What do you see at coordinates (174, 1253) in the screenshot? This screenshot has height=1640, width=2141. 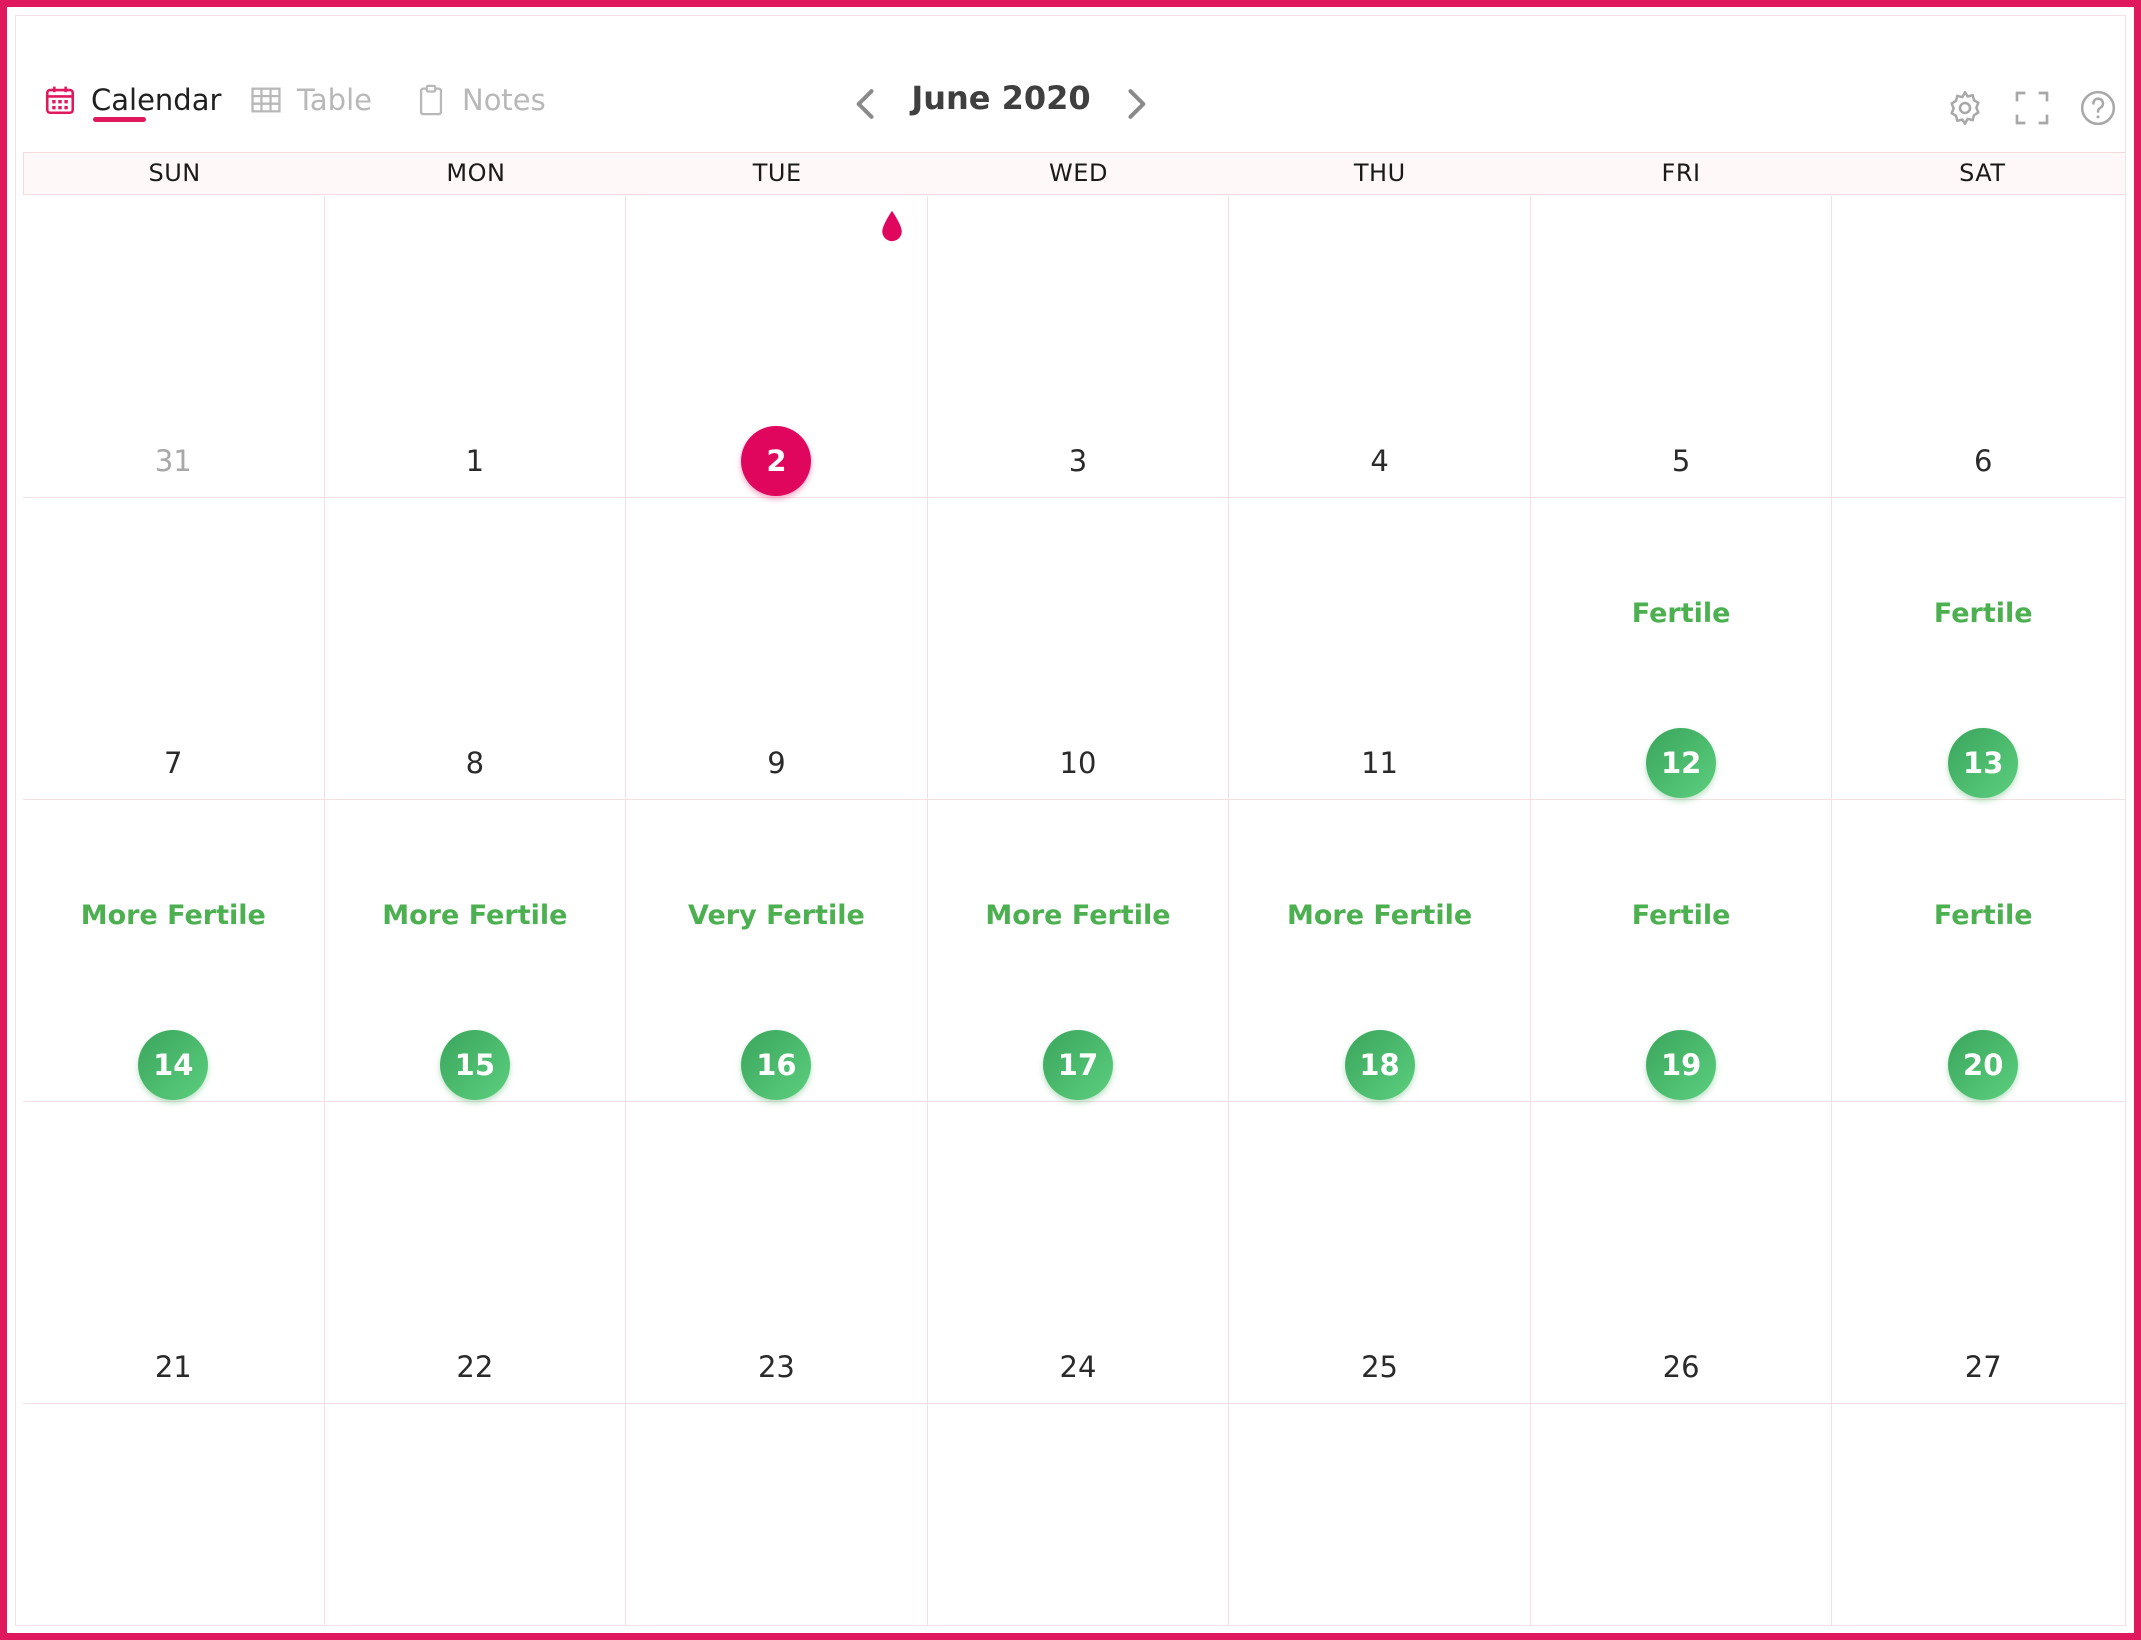 I see `day-cell: 21` at bounding box center [174, 1253].